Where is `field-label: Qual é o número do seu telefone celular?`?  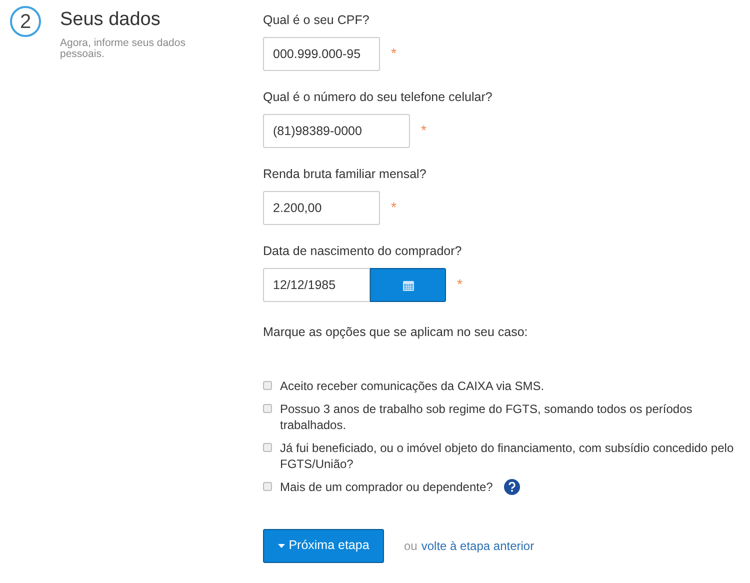 field-label: Qual é o número do seu telefone celular? is located at coordinates (378, 97).